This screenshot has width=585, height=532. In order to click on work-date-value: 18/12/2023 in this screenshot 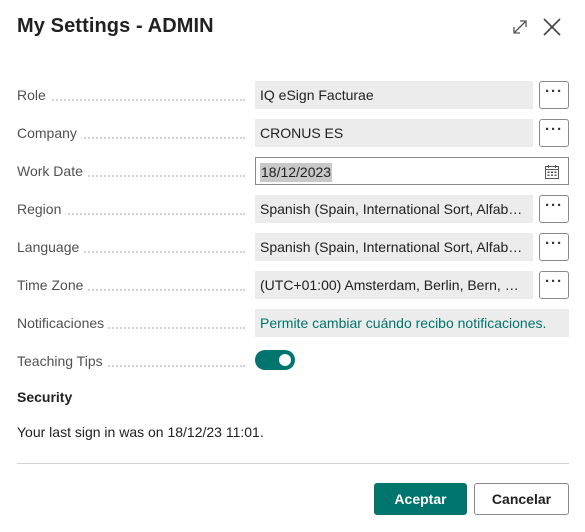, I will do `click(296, 172)`.